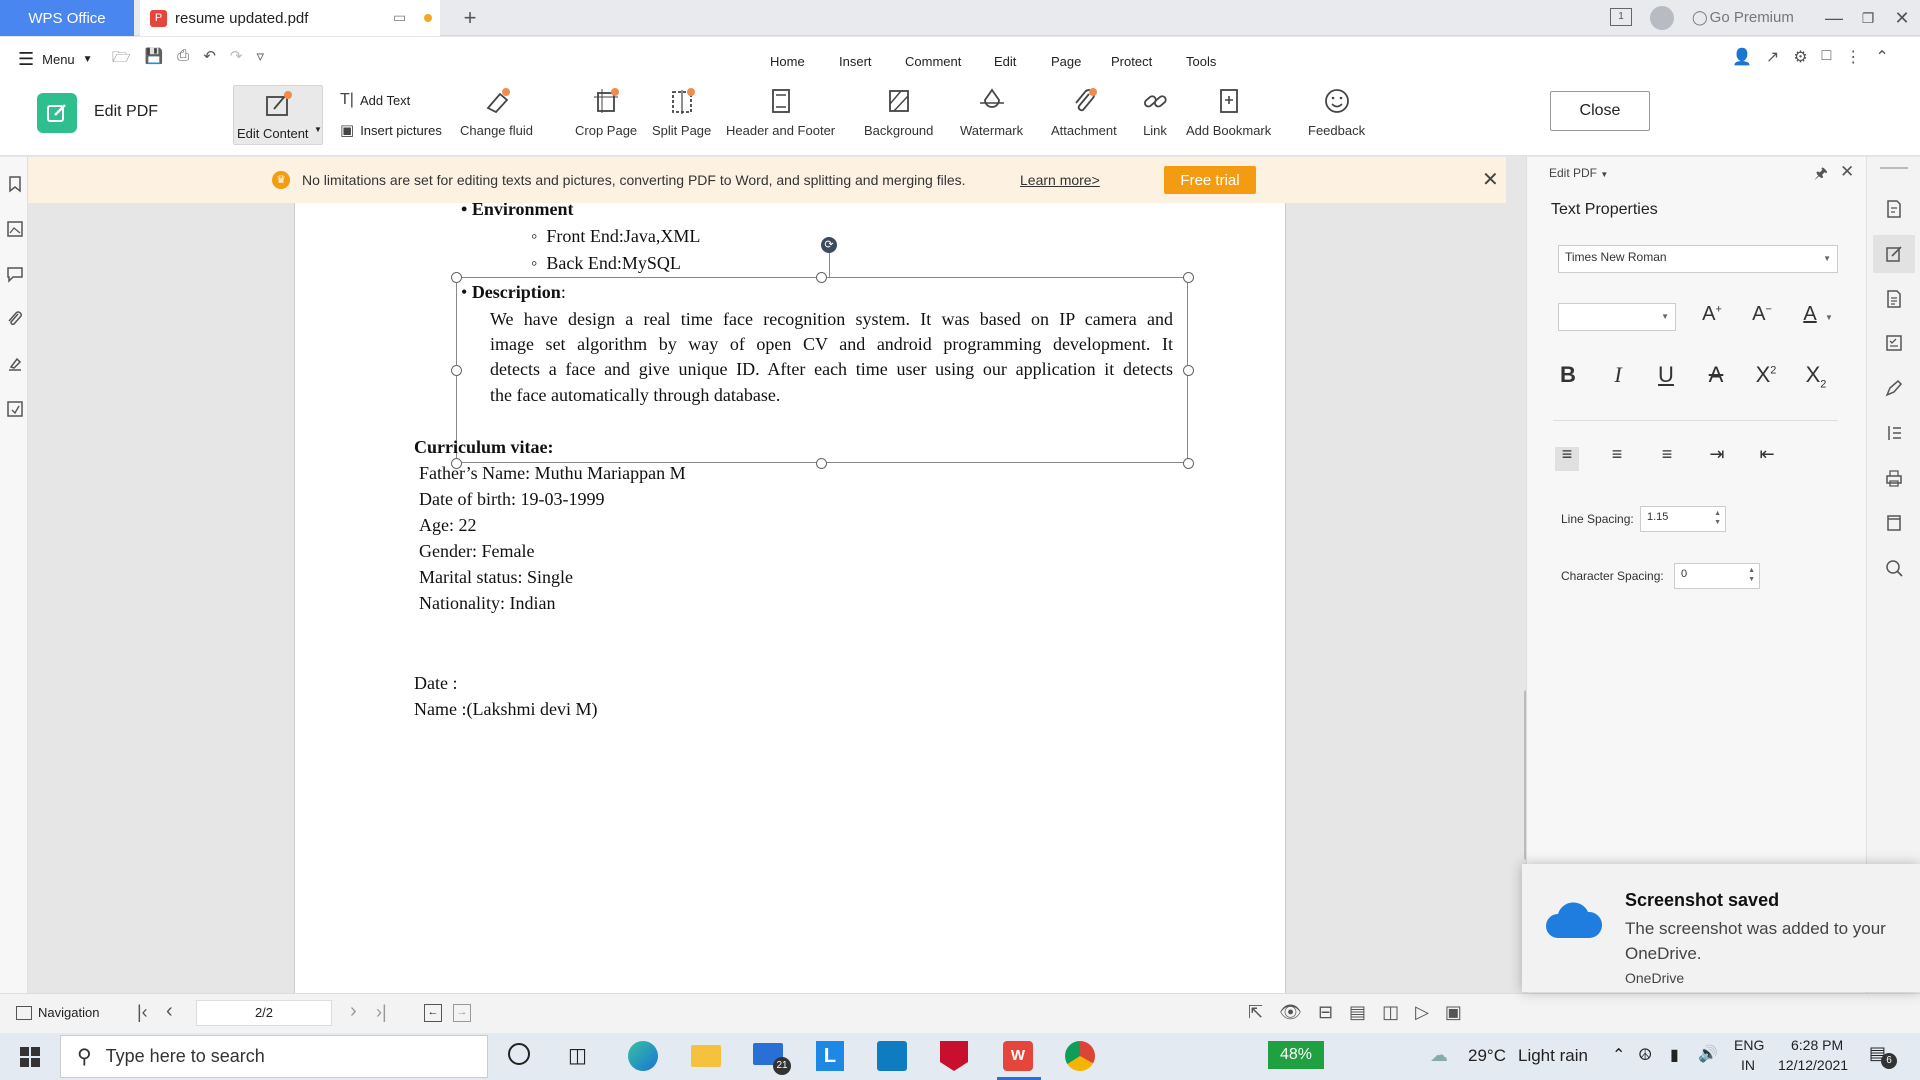 Image resolution: width=1920 pixels, height=1080 pixels. I want to click on attachment-button: Attachment, so click(1084, 111).